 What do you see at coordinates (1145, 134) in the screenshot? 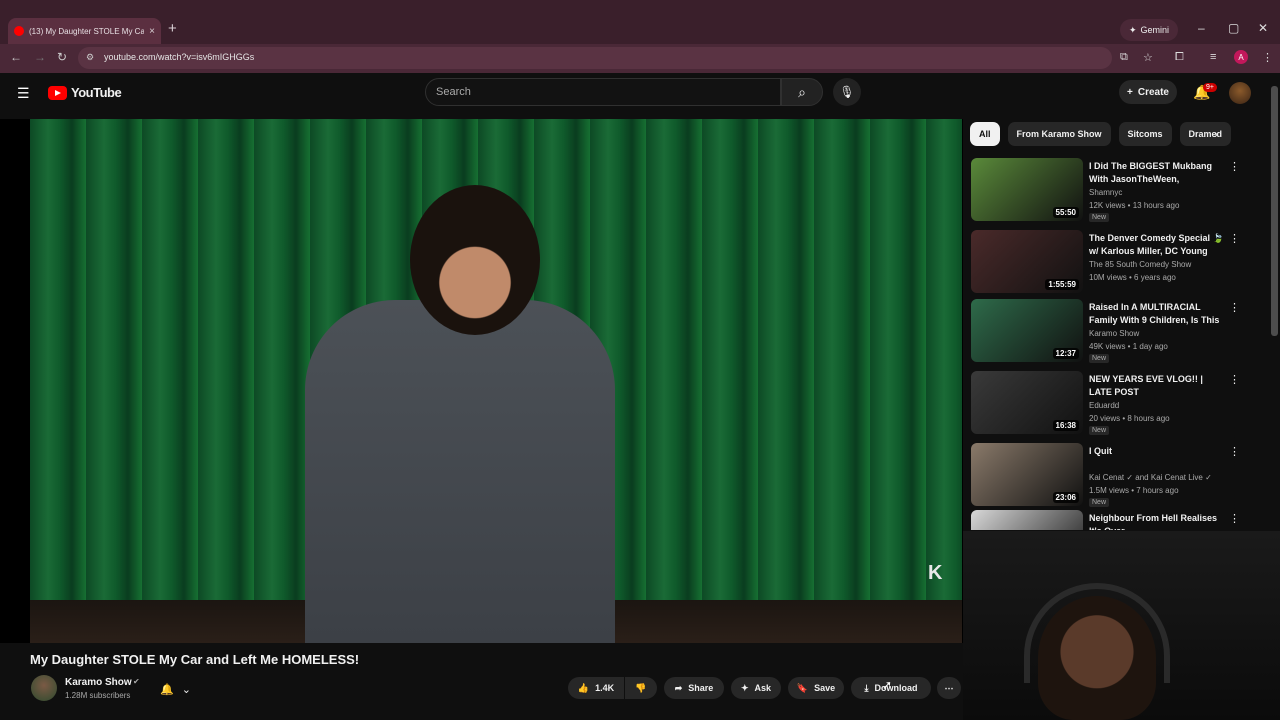
I see `filter-chip: Sitcoms` at bounding box center [1145, 134].